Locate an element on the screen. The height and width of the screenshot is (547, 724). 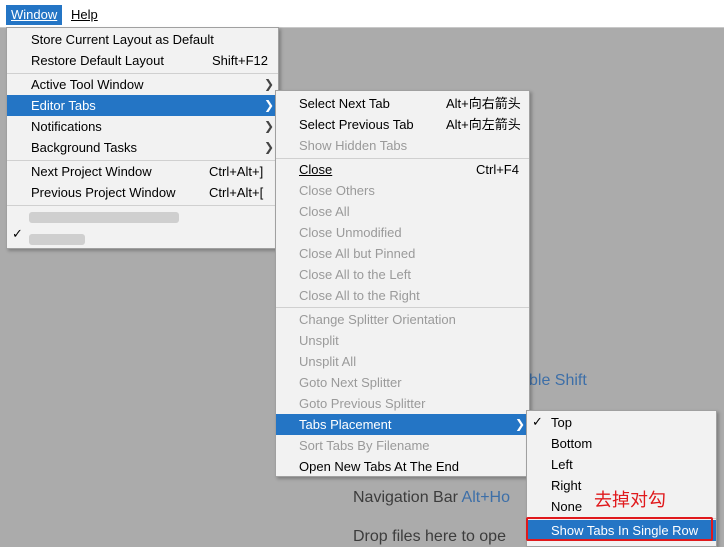
menu-help-label: Help is located at coordinates (84, 14).